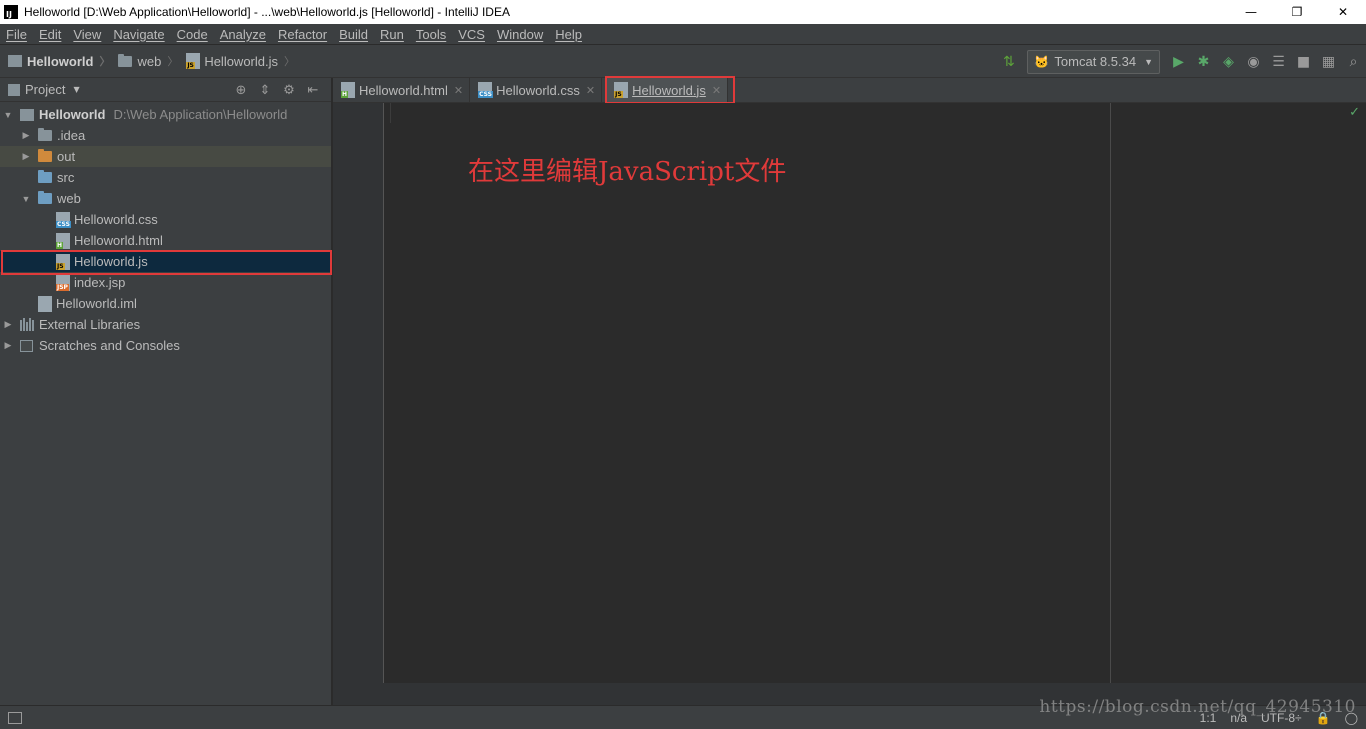 This screenshot has height=729, width=1366. What do you see at coordinates (165, 156) in the screenshot?
I see `tree-item-out: ▶ out` at bounding box center [165, 156].